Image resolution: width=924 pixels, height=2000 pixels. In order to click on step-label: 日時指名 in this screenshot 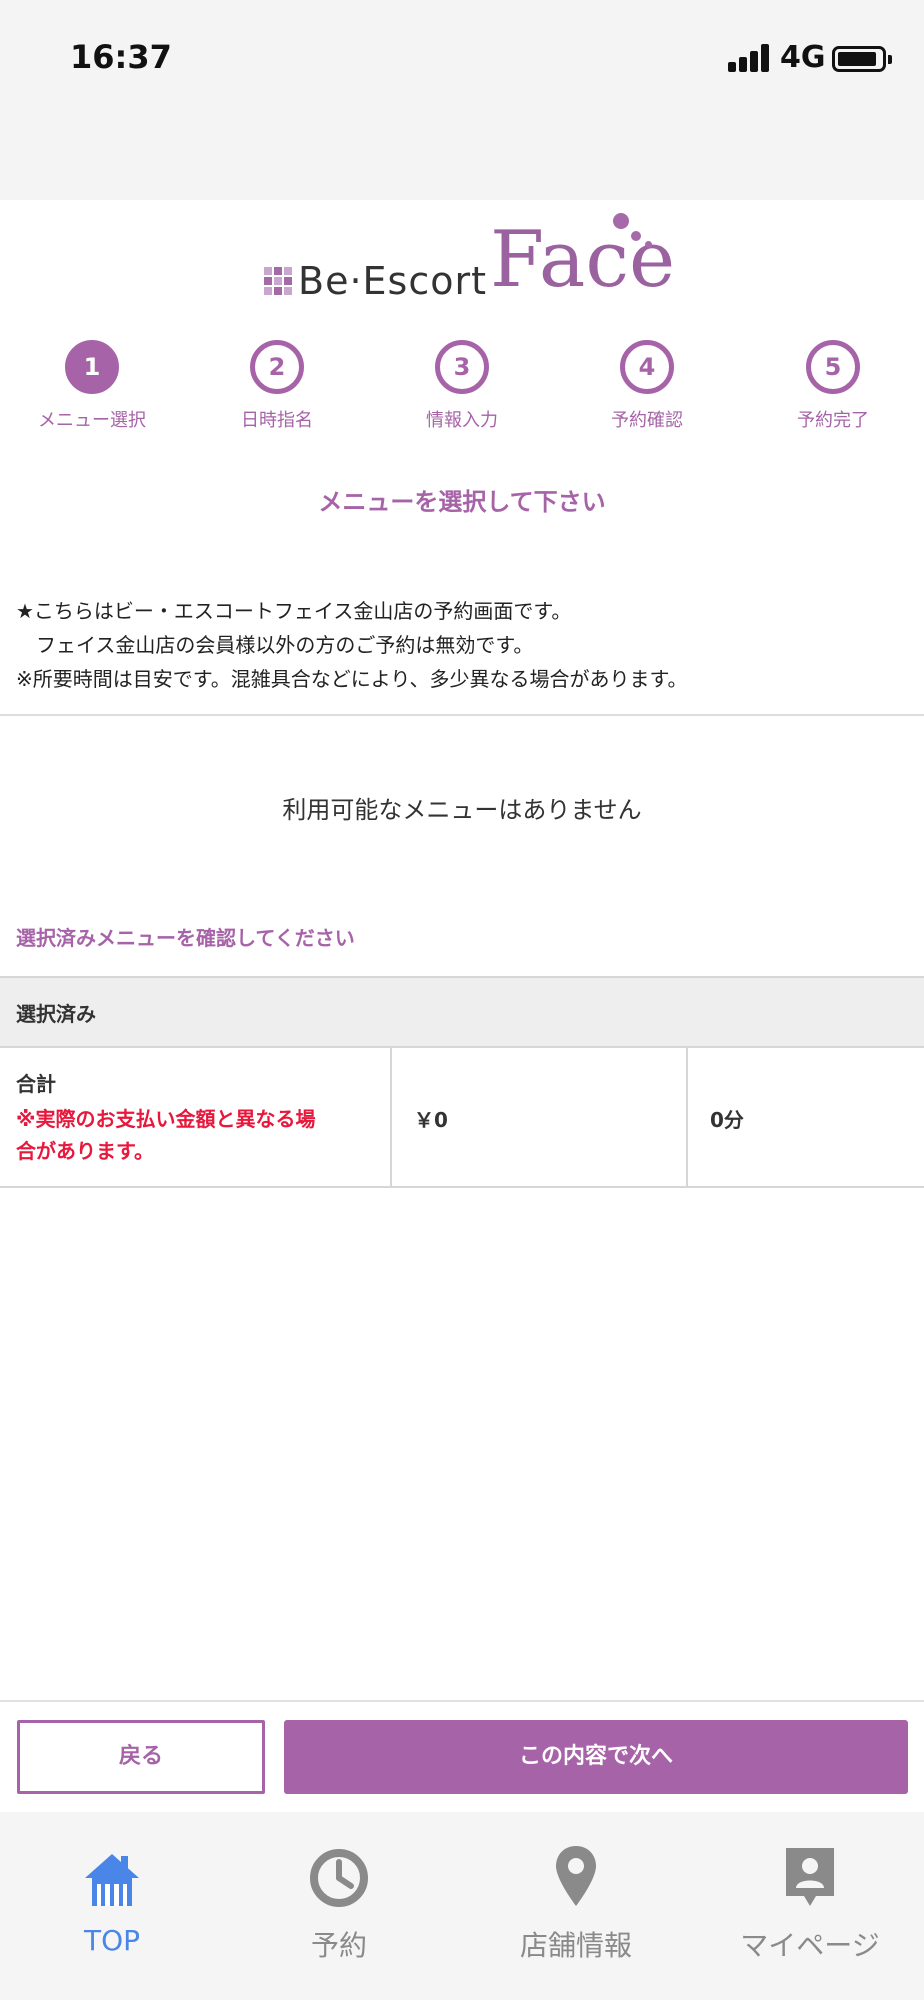, I will do `click(277, 420)`.